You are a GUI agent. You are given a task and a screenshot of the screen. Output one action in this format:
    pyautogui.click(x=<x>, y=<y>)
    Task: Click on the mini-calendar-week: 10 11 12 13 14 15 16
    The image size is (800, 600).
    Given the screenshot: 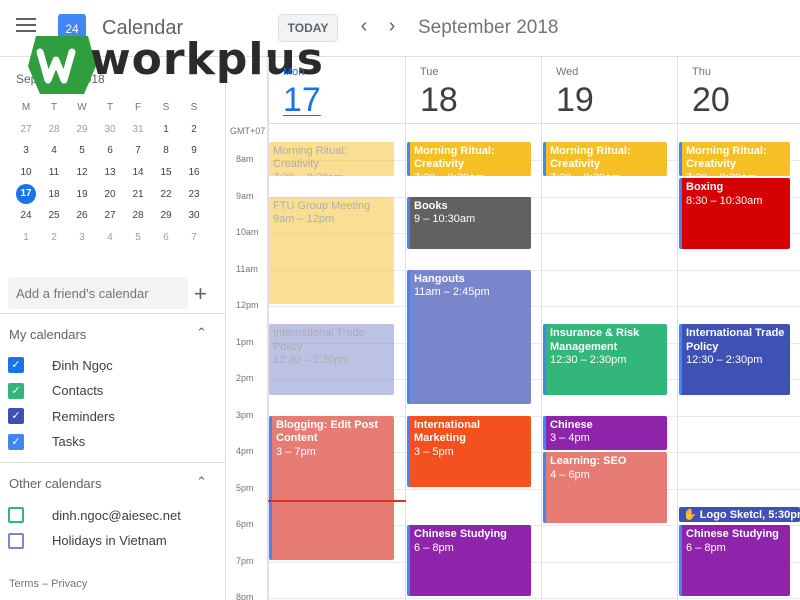 What is the action you would take?
    pyautogui.click(x=110, y=173)
    